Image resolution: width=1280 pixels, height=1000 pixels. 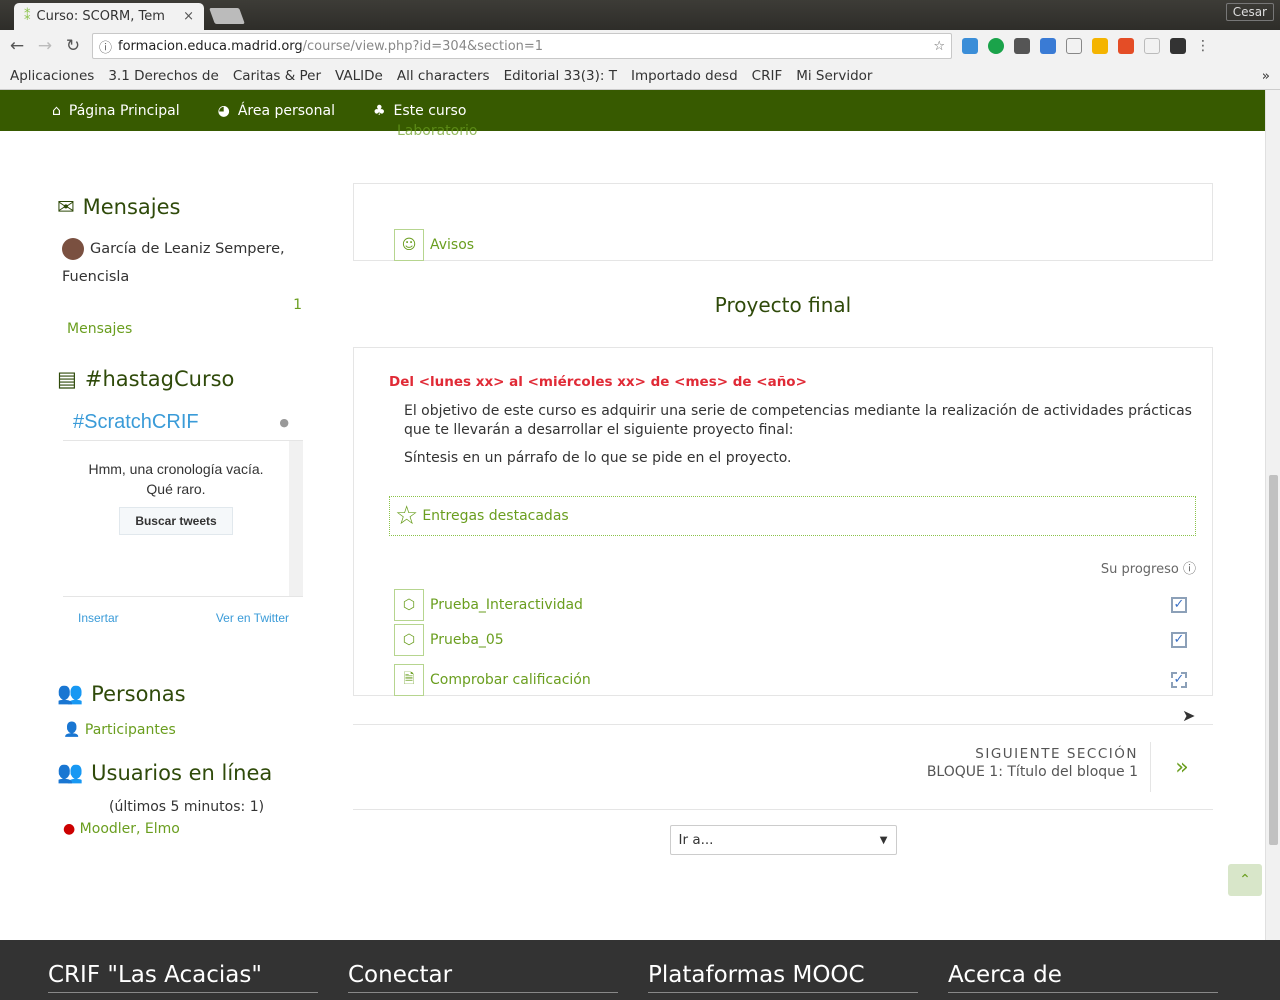 What do you see at coordinates (182, 730) in the screenshot?
I see `participants-link: 👤 Participantes` at bounding box center [182, 730].